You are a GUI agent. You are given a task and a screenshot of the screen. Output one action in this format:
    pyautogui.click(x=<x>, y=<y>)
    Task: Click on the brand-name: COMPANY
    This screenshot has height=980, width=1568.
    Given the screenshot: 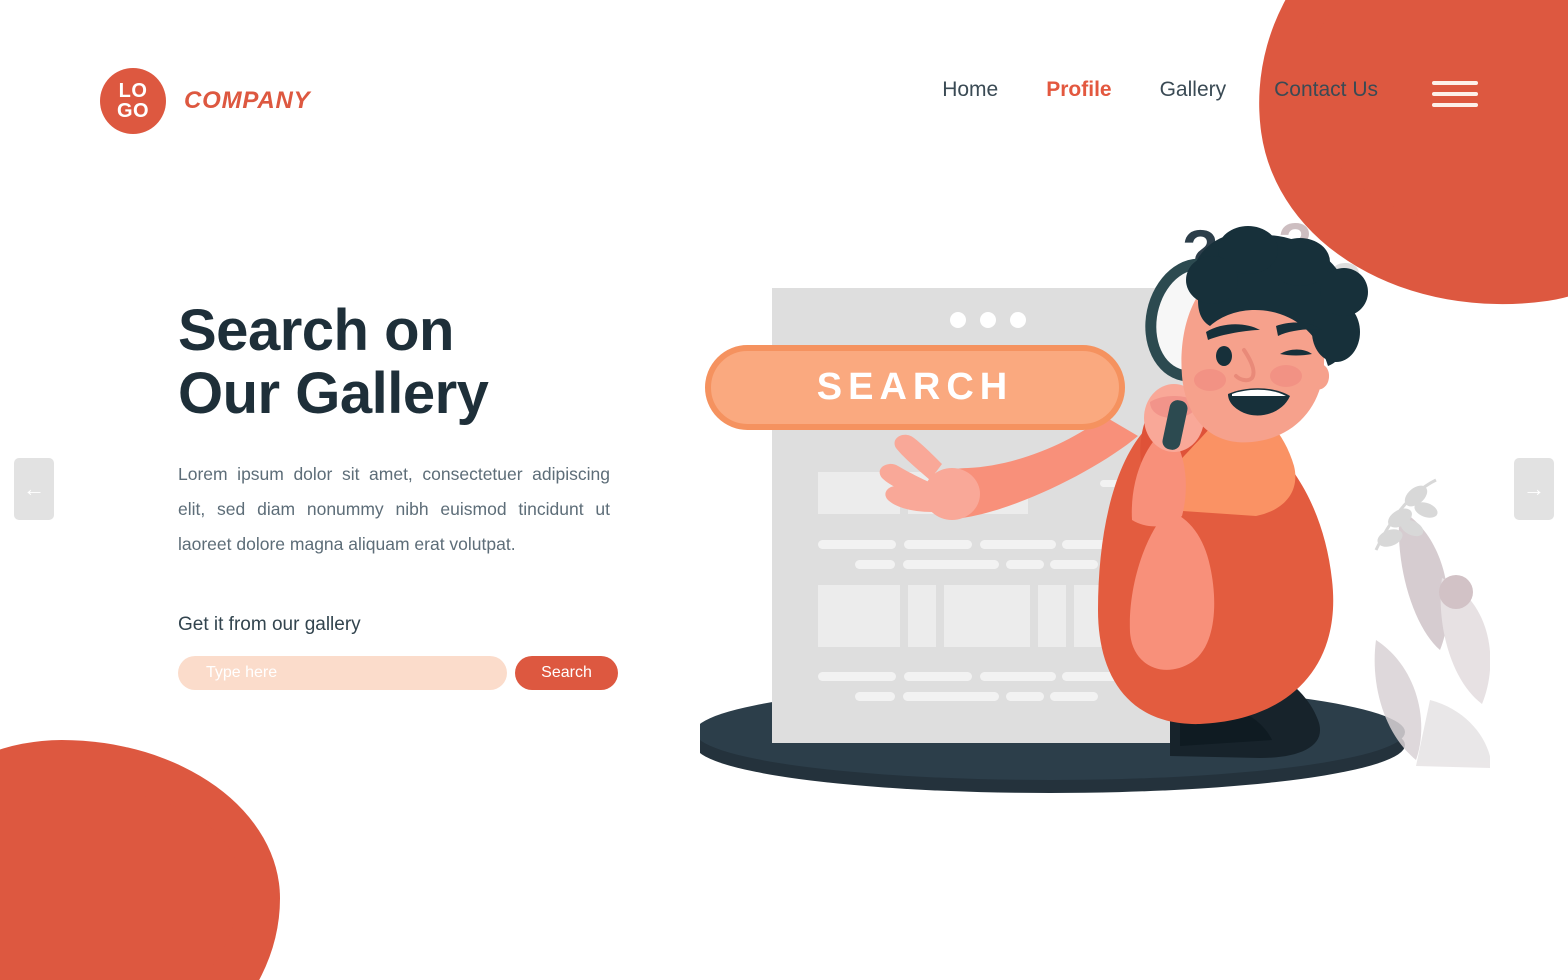 What is the action you would take?
    pyautogui.click(x=247, y=100)
    